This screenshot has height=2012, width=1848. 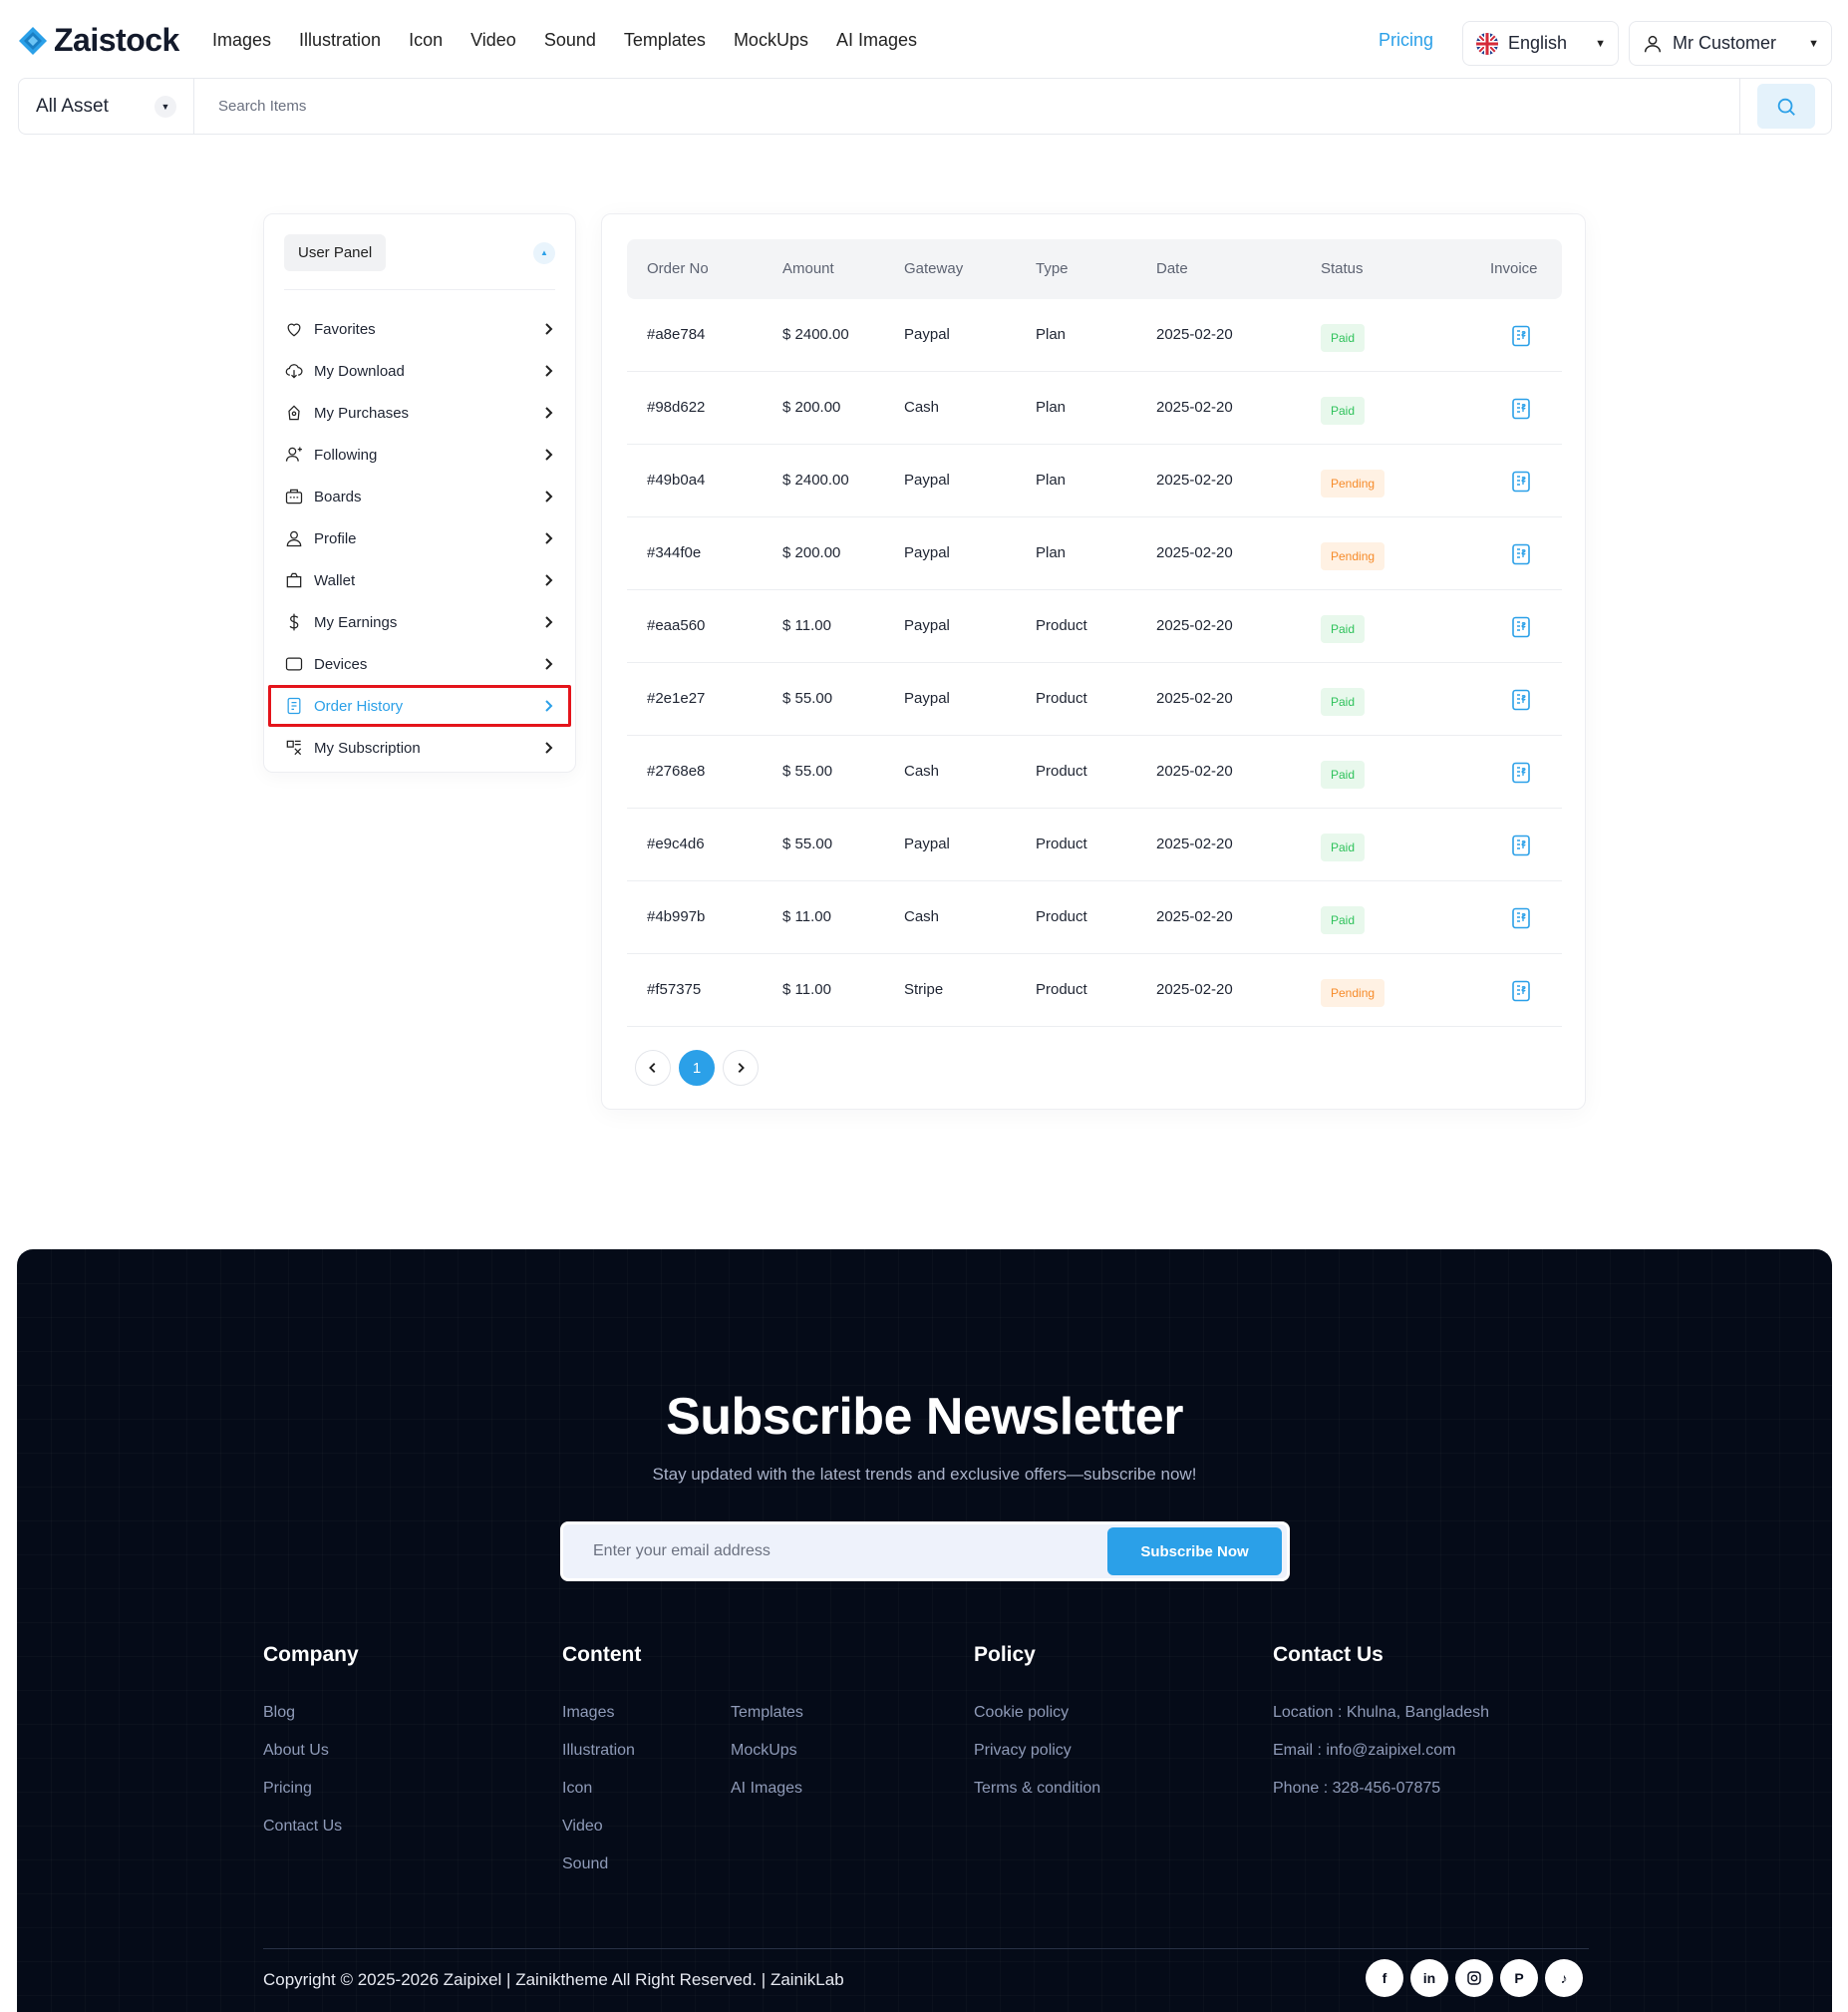 I want to click on footer-link-cookie-policy: Cookie policy, so click(x=1022, y=1713).